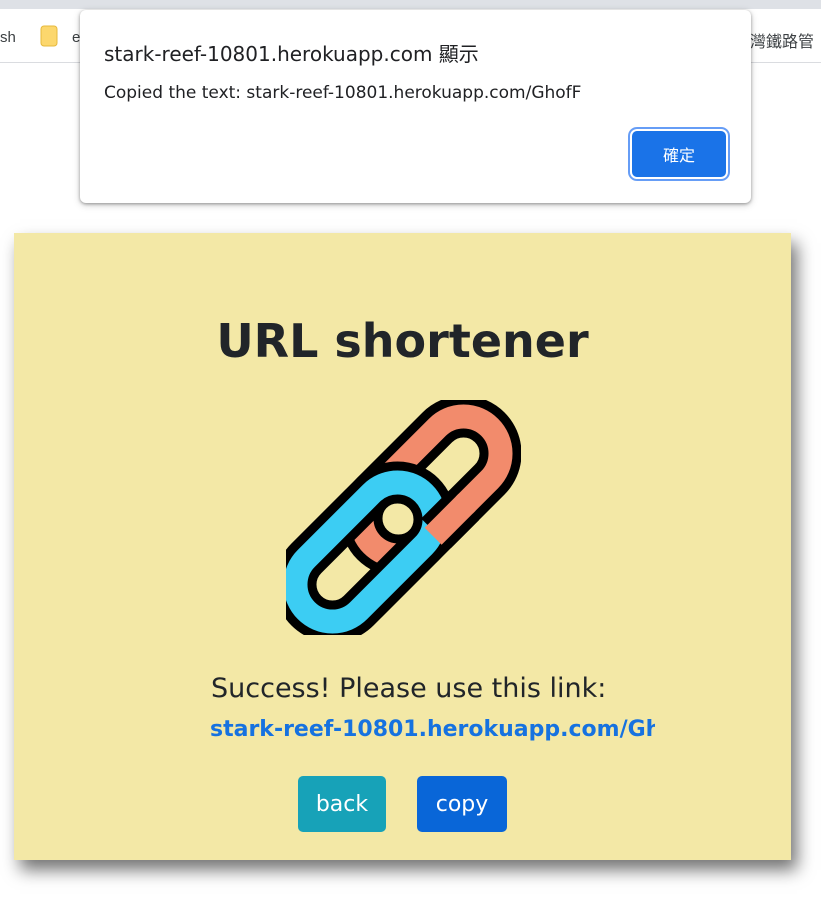  I want to click on page-title: URL shortener, so click(402, 341).